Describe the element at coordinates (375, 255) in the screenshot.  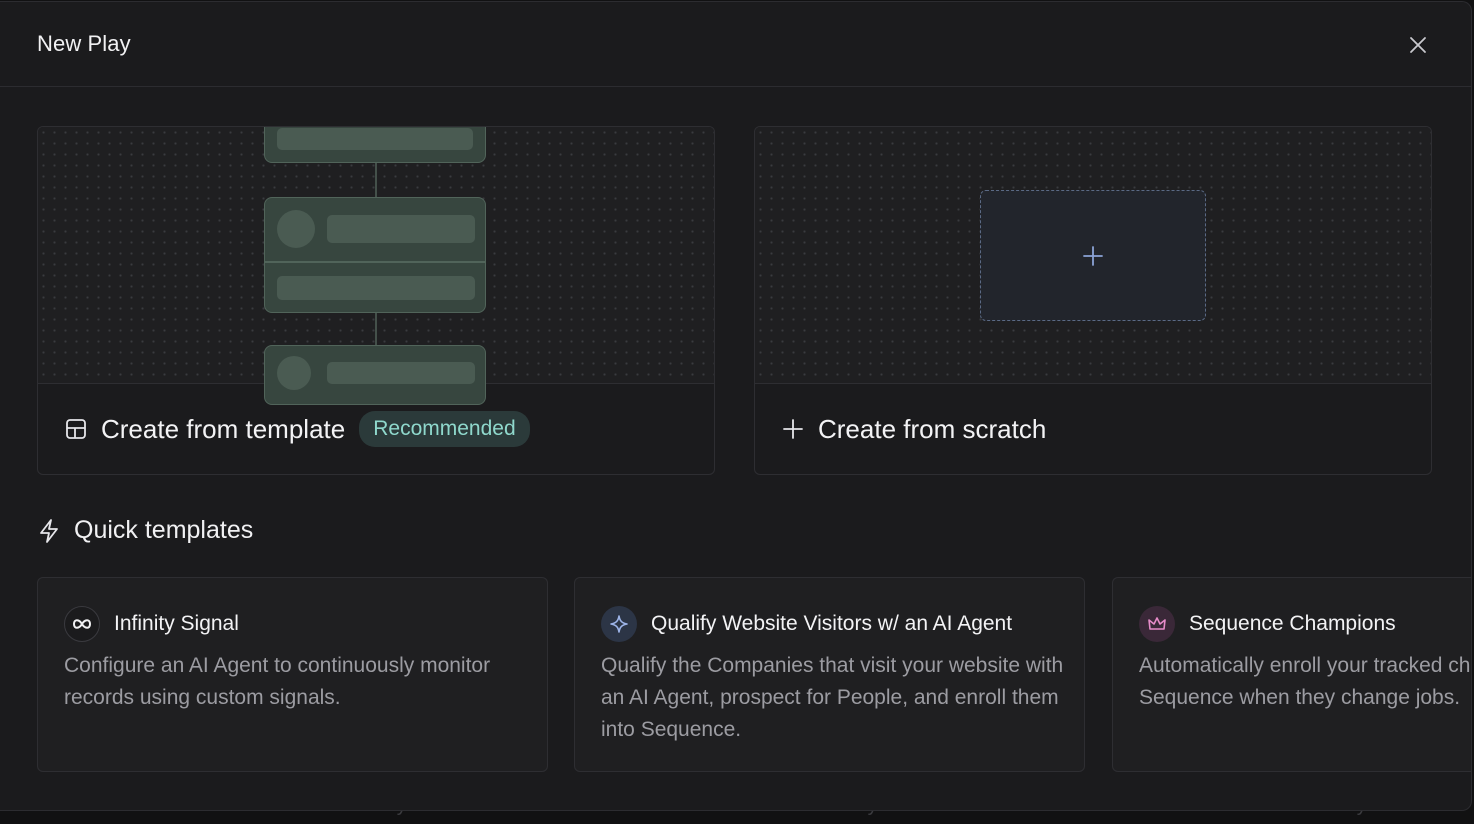
I see `preview-node-main` at that location.